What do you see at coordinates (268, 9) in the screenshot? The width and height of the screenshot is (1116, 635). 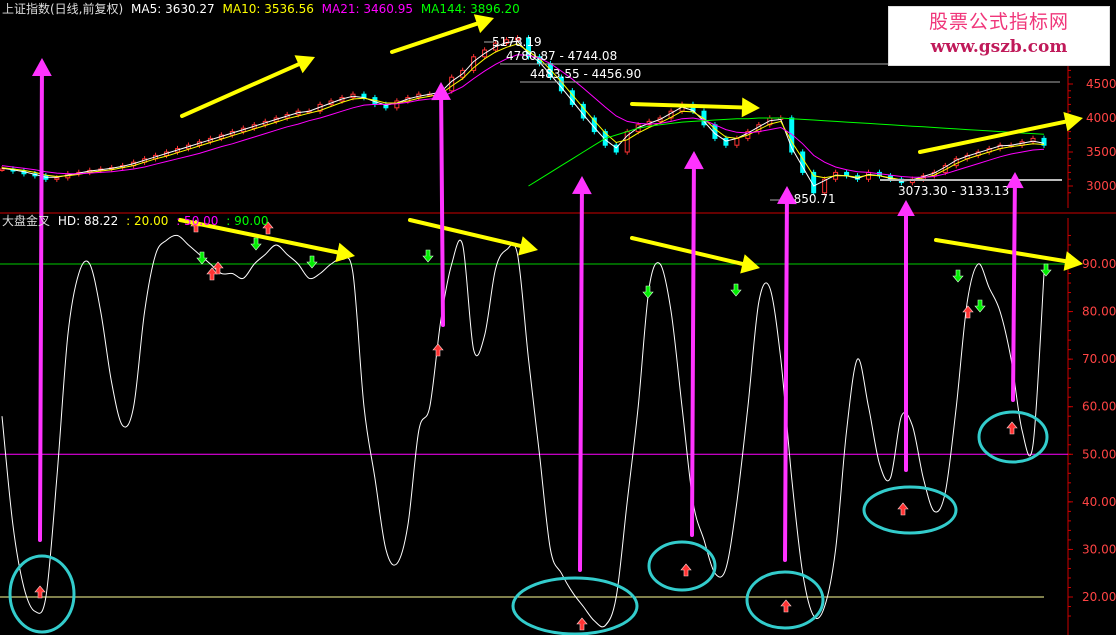 I see `ma10-value: MA10: 3536.56` at bounding box center [268, 9].